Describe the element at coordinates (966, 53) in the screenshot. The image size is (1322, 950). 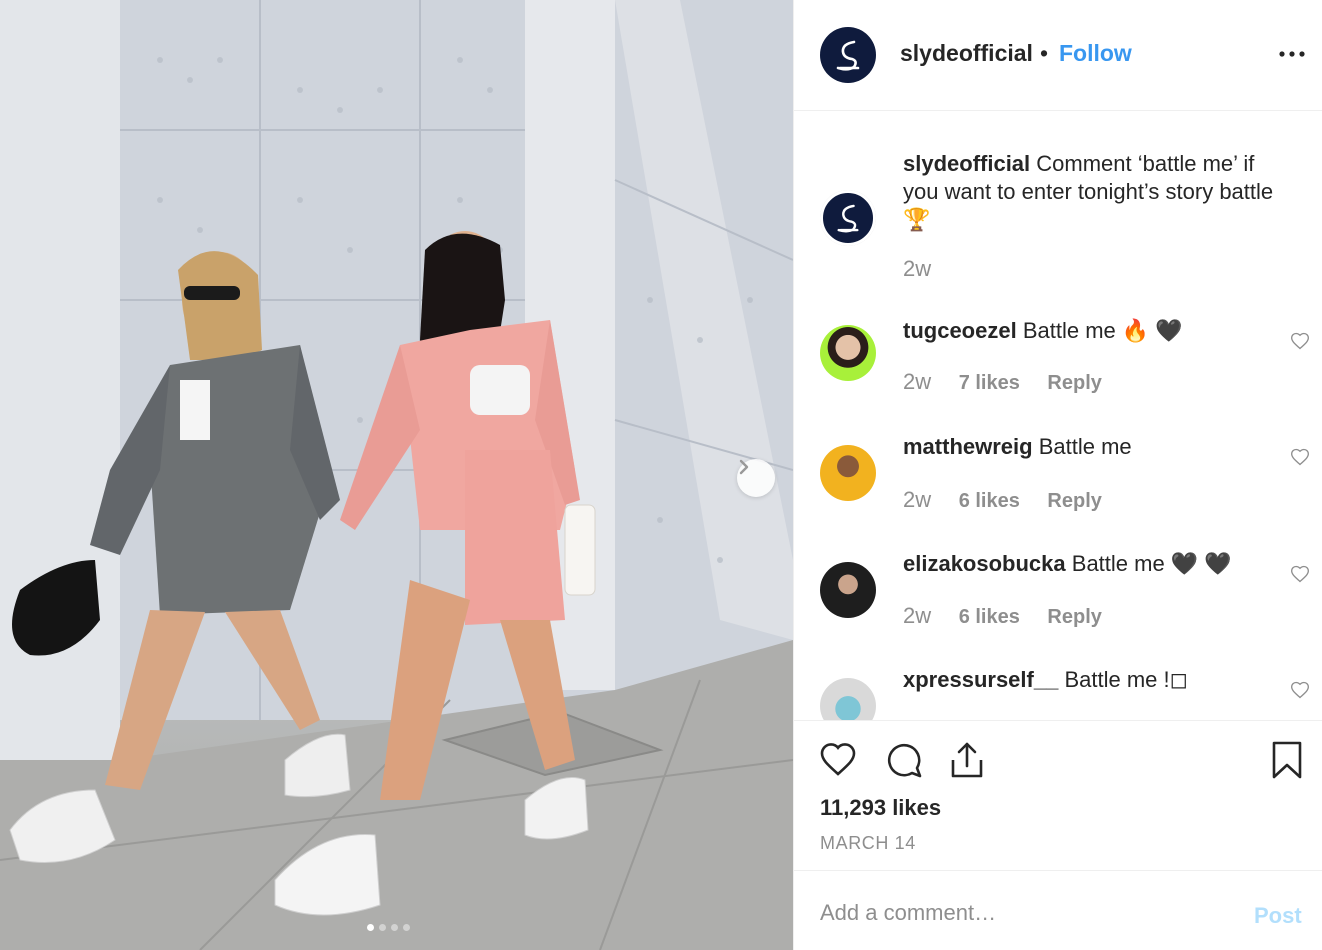
I see `header-username: slydeofficial` at that location.